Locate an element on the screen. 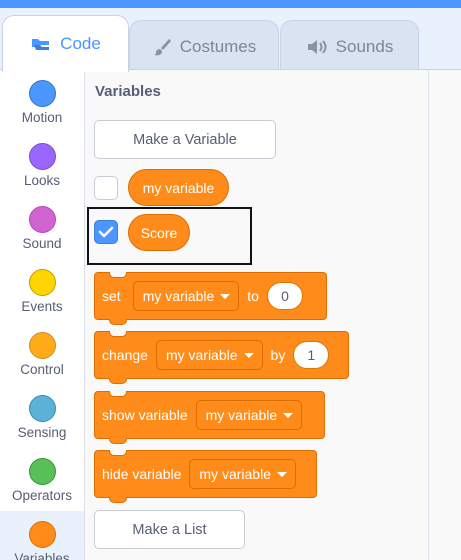 The width and height of the screenshot is (461, 560). category-label: Motion is located at coordinates (42, 117).